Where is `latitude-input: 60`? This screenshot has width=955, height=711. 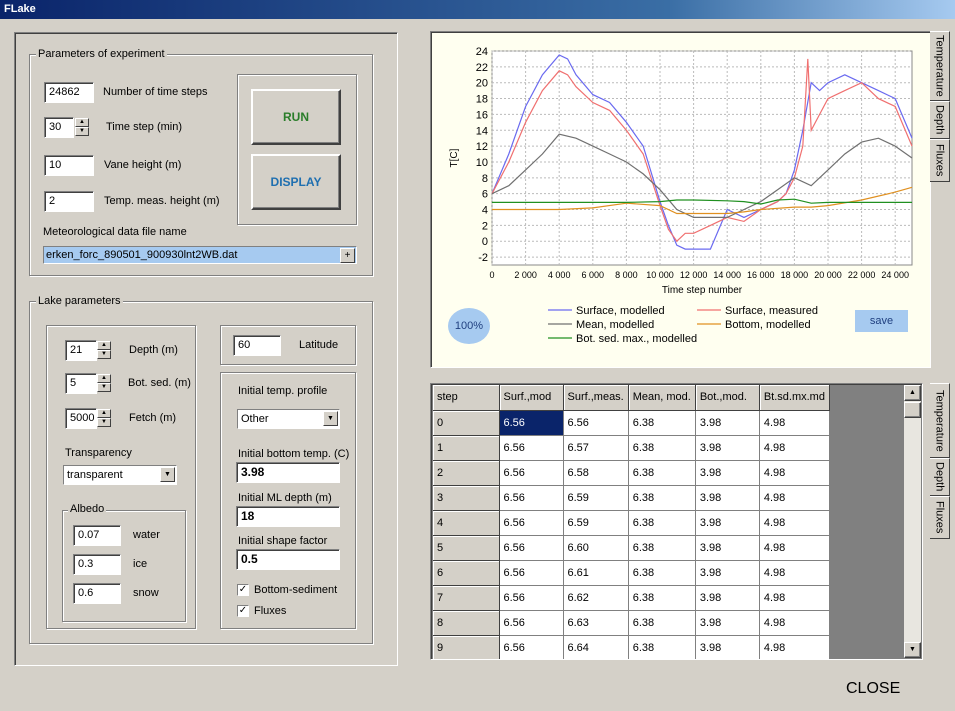 latitude-input: 60 is located at coordinates (257, 345).